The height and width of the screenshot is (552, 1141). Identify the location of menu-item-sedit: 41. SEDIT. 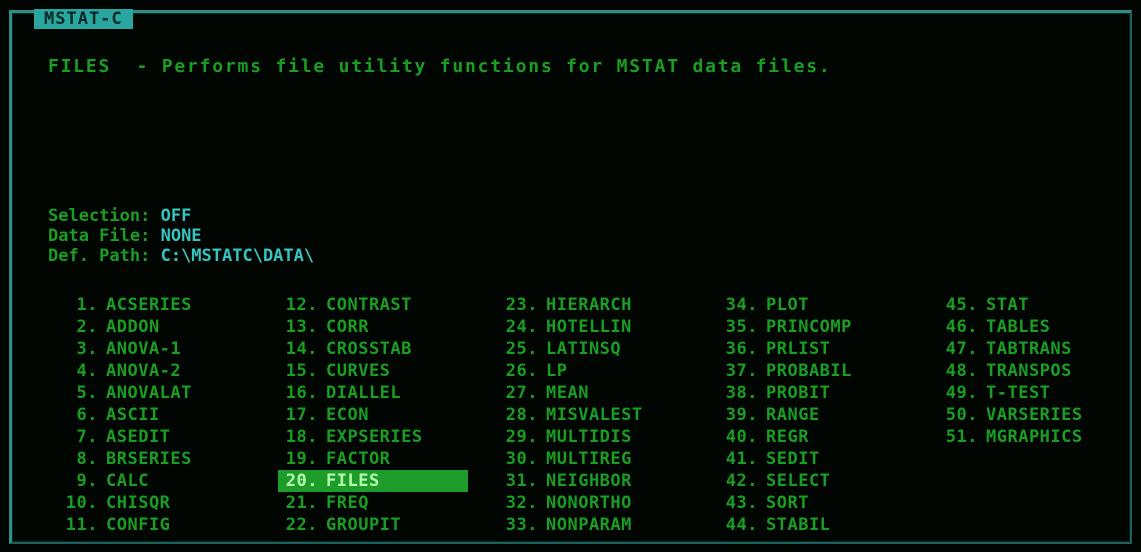
(785, 459).